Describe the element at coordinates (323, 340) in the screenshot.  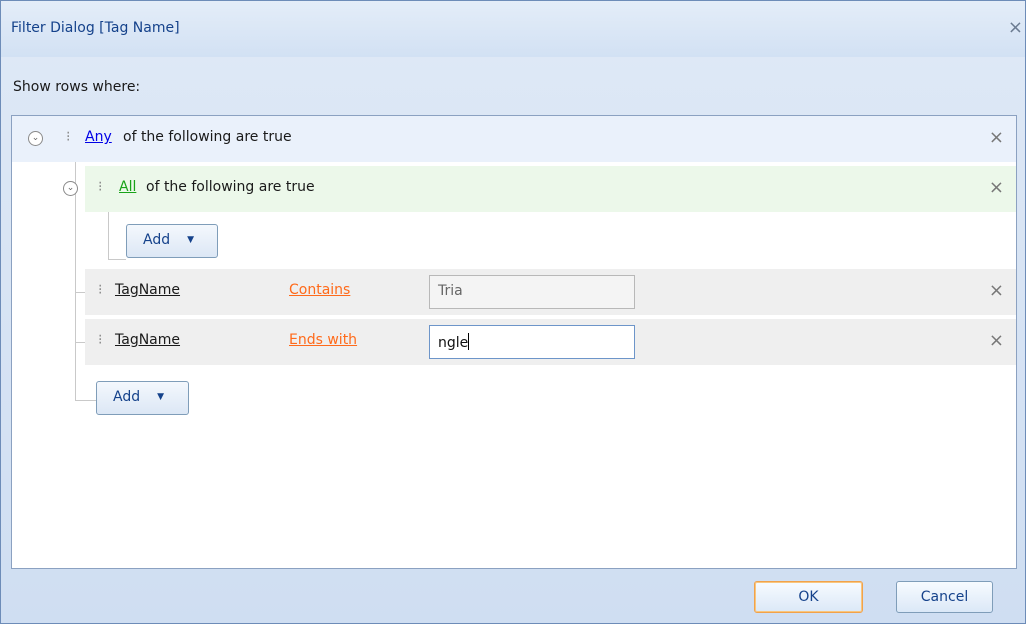
I see `operator-link: Ends with` at that location.